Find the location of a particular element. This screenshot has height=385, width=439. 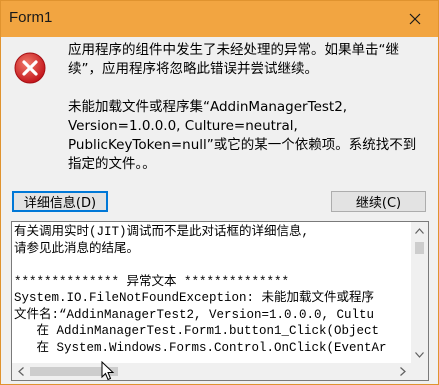

scrollbar-corner is located at coordinates (419, 371).